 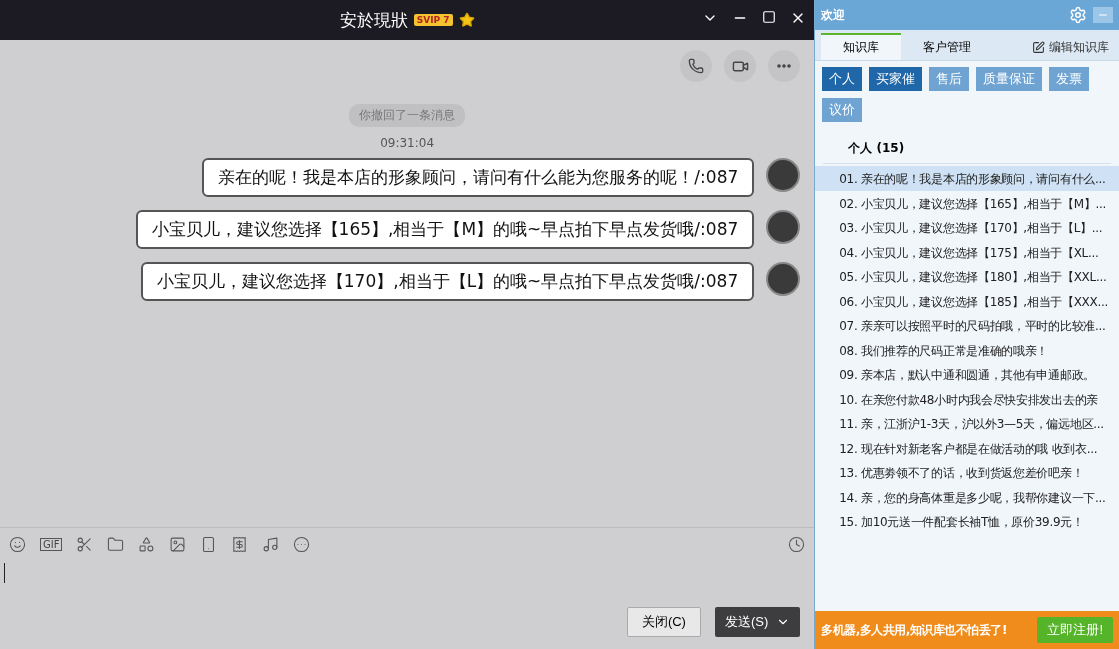 What do you see at coordinates (967, 374) in the screenshot?
I see `list-item: 09. 亲本店，默认中通和圆通，其他有申通邮政。` at bounding box center [967, 374].